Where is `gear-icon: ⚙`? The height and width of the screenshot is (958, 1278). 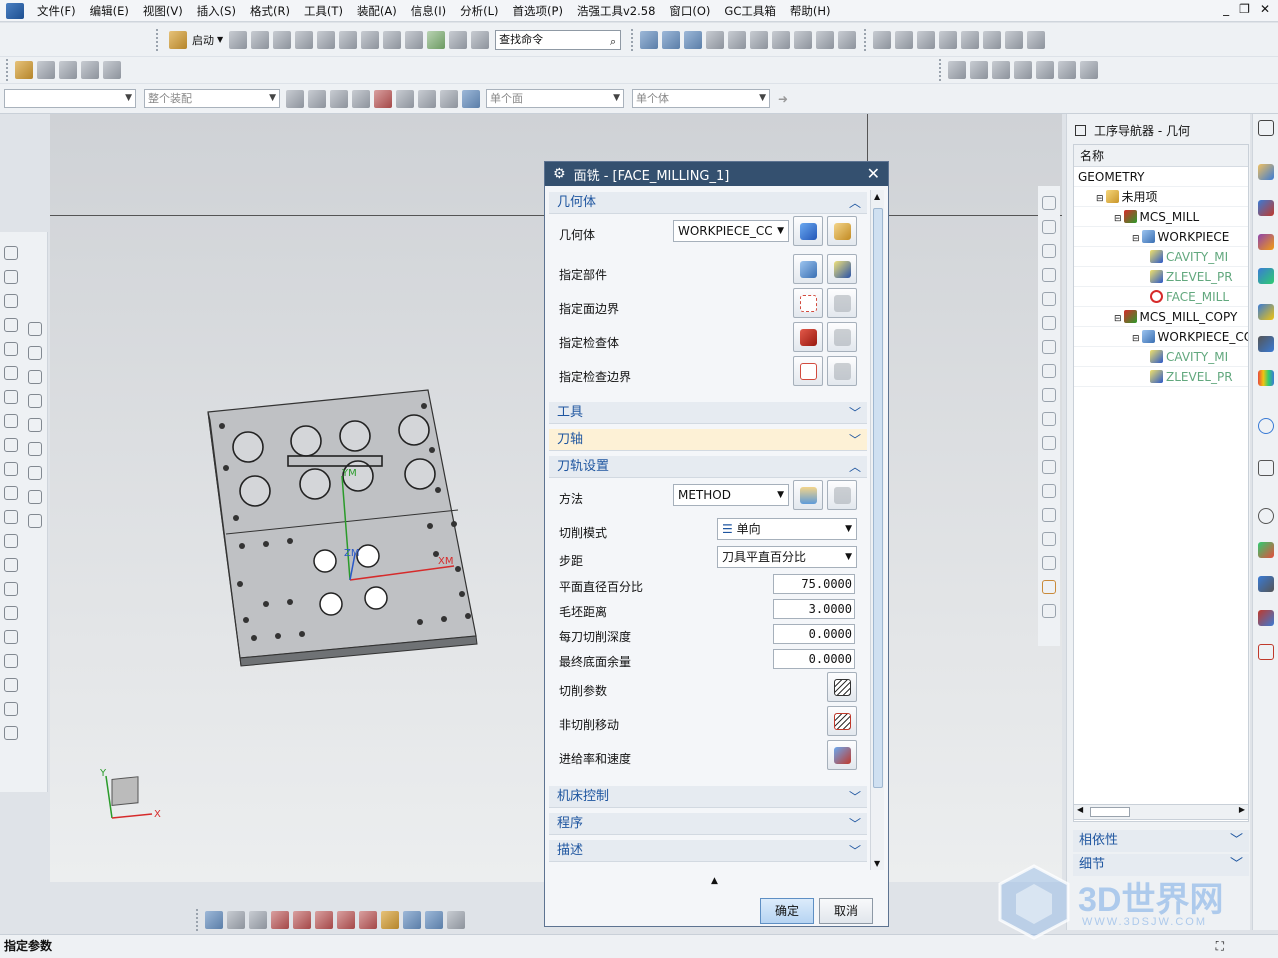 gear-icon: ⚙ is located at coordinates (559, 174).